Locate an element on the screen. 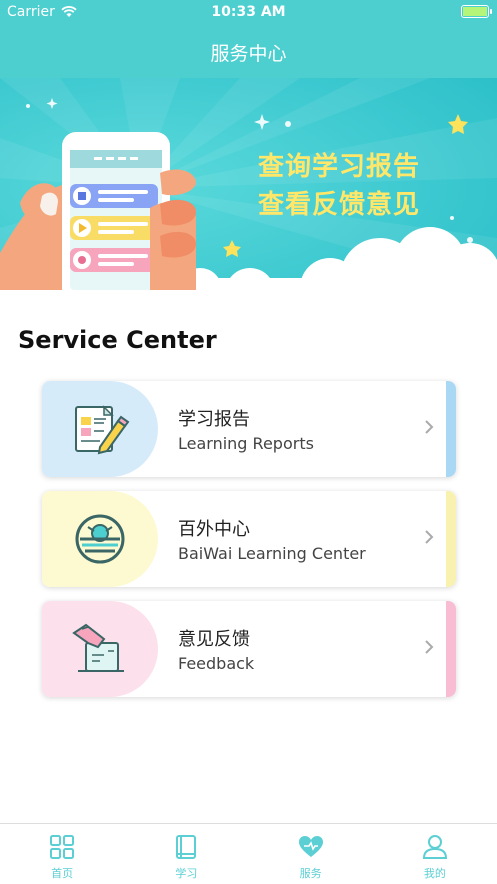  card-learning-reports: 学习报告 Learning Reports is located at coordinates (249, 429).